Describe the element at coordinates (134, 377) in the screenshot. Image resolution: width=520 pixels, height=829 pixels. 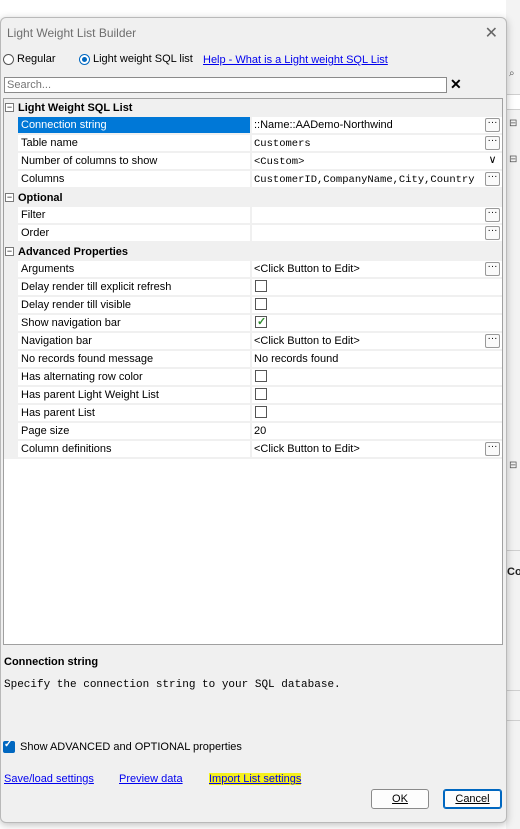
I see `property-name: Has alternating row color` at that location.